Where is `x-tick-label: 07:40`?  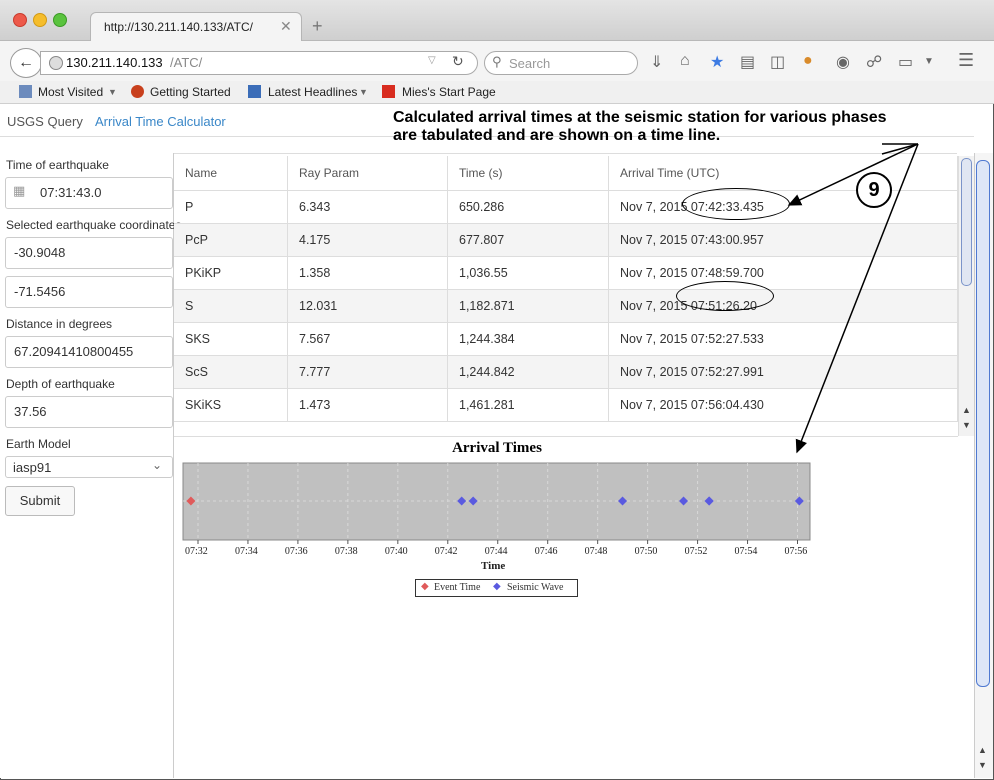 x-tick-label: 07:40 is located at coordinates (396, 551).